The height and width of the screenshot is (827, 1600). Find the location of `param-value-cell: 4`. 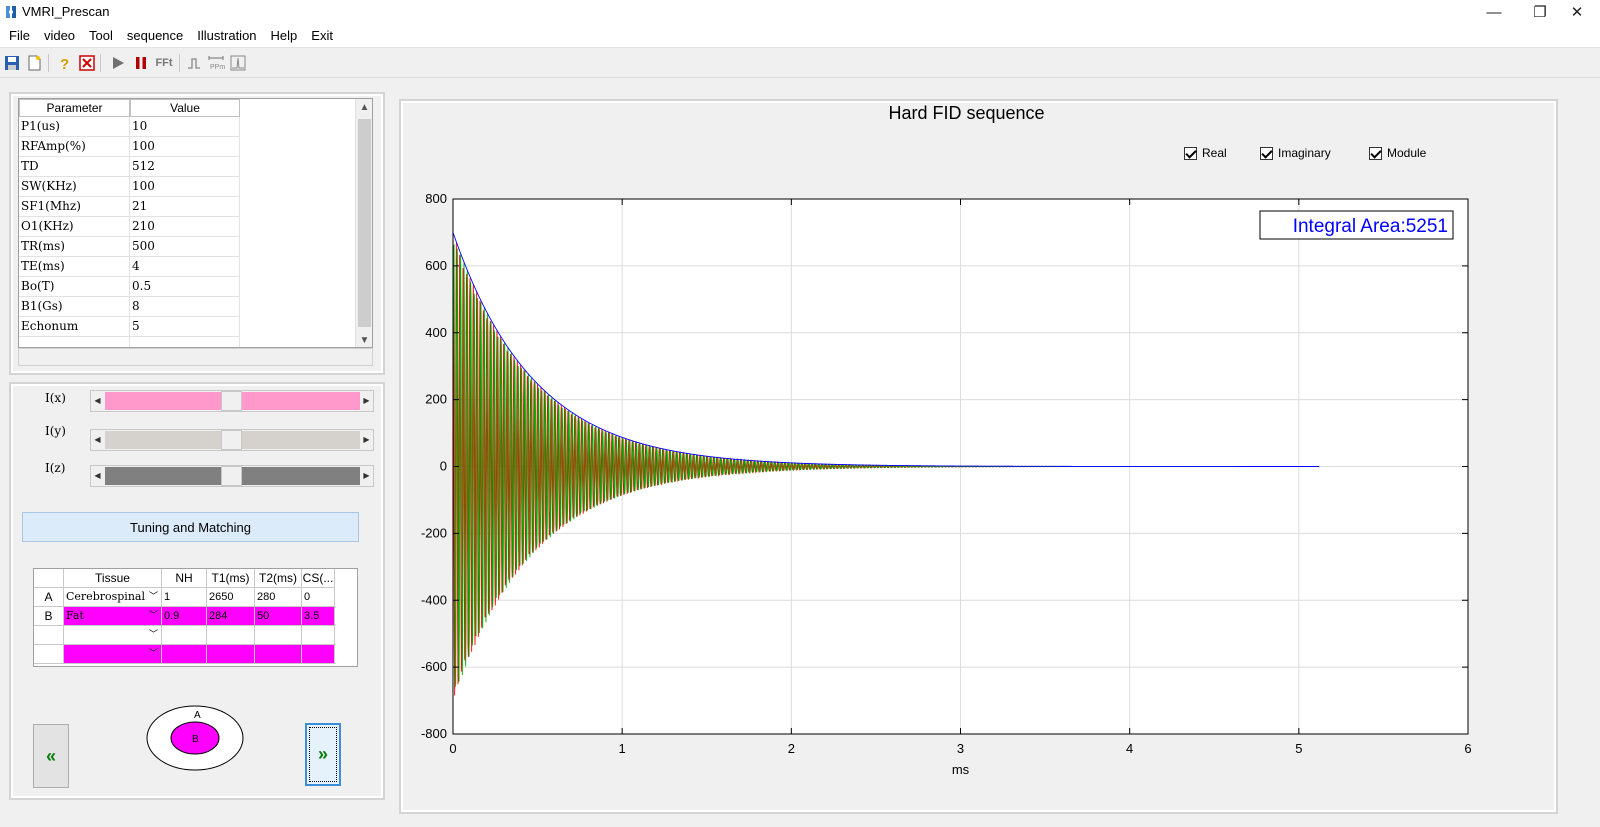

param-value-cell: 4 is located at coordinates (185, 267).